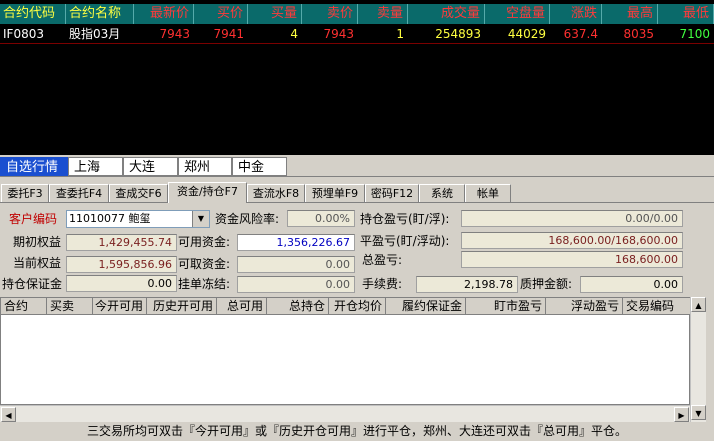  What do you see at coordinates (164, 14) in the screenshot?
I see `quote-col-last: 最新价` at bounding box center [164, 14].